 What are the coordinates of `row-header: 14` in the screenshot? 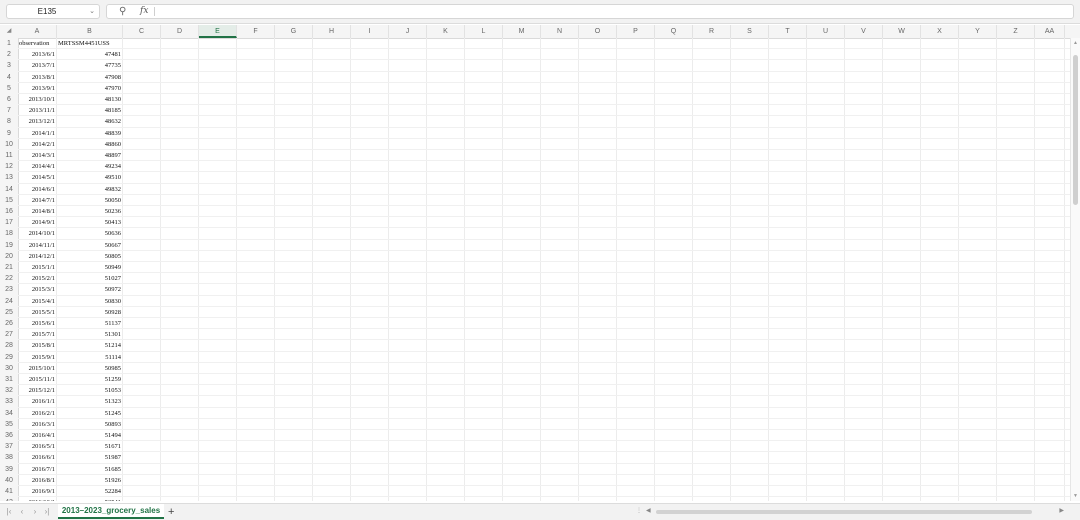 It's located at (9, 189).